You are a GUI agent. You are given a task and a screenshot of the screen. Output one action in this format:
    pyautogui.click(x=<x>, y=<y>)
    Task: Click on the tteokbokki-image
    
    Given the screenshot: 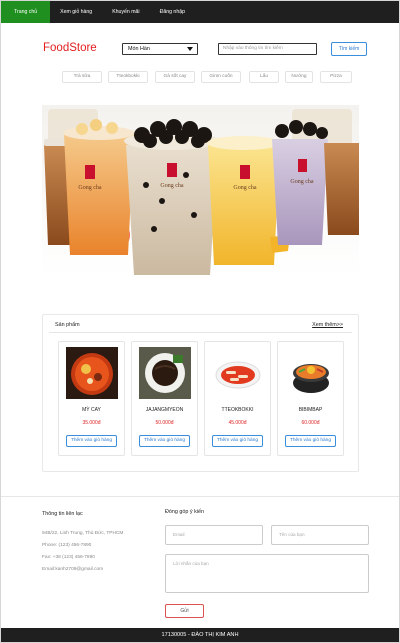 What is the action you would take?
    pyautogui.click(x=238, y=373)
    